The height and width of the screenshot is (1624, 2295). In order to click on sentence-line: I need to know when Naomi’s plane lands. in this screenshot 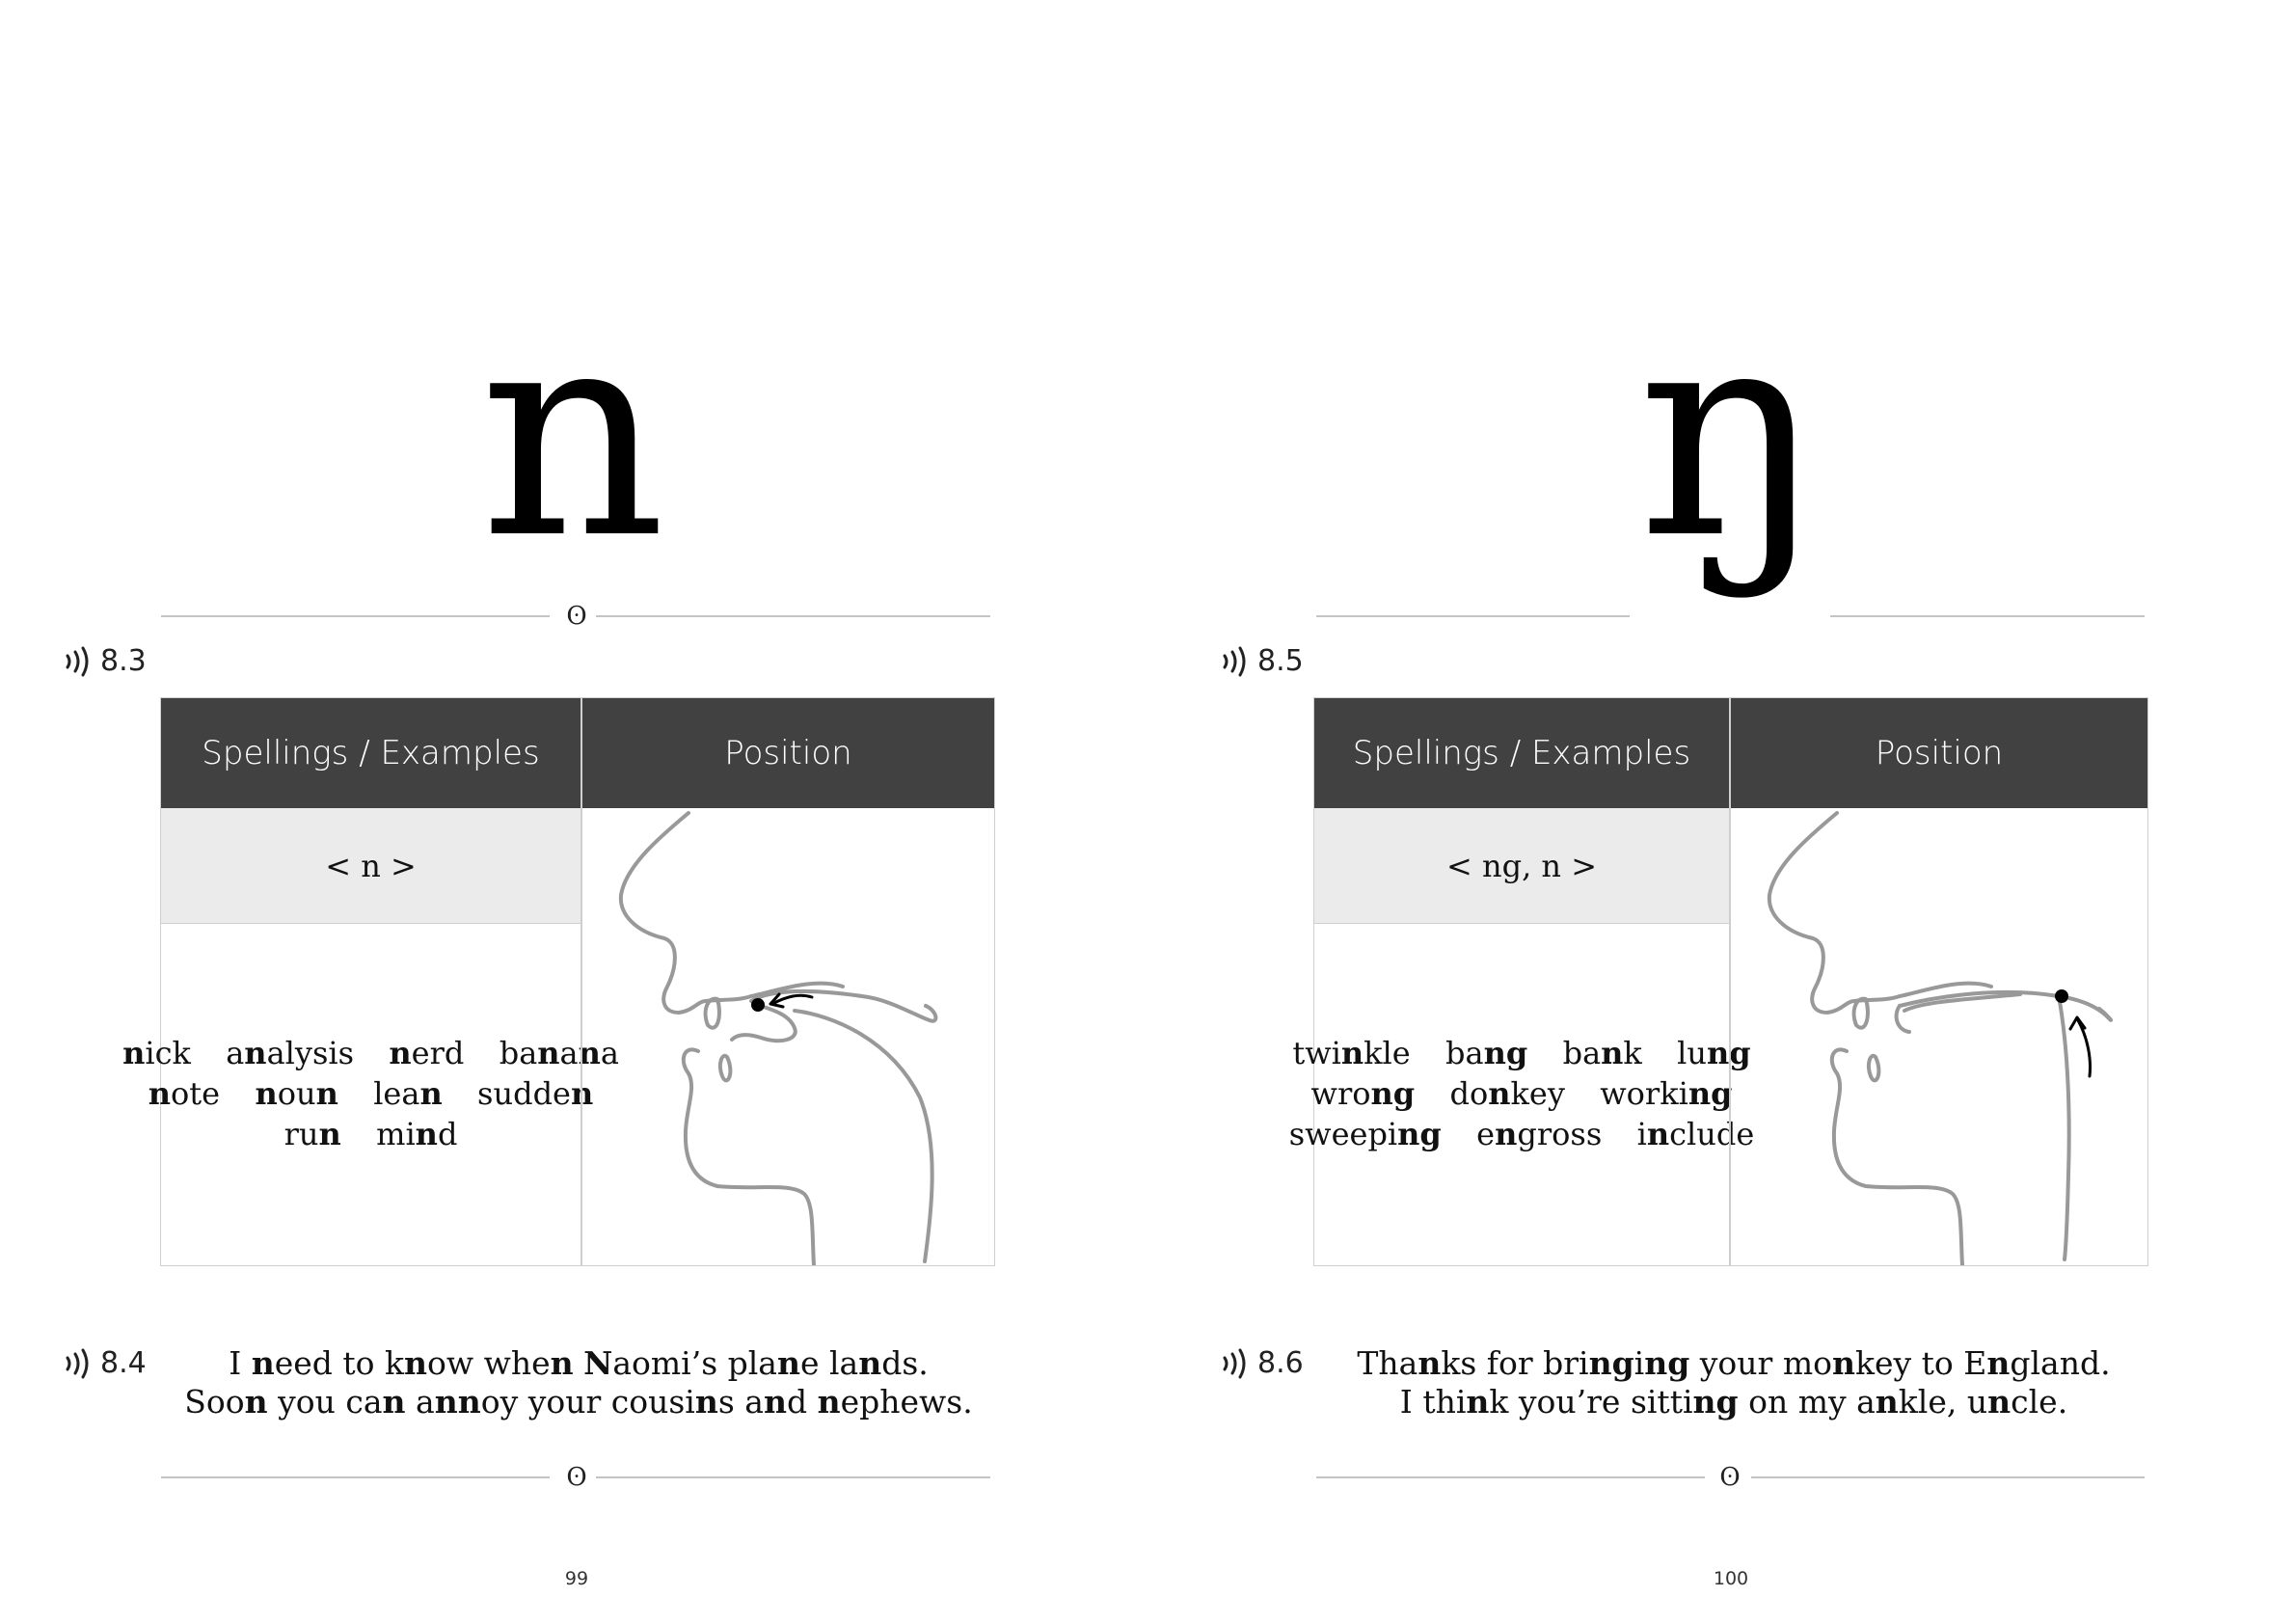, I will do `click(579, 1363)`.